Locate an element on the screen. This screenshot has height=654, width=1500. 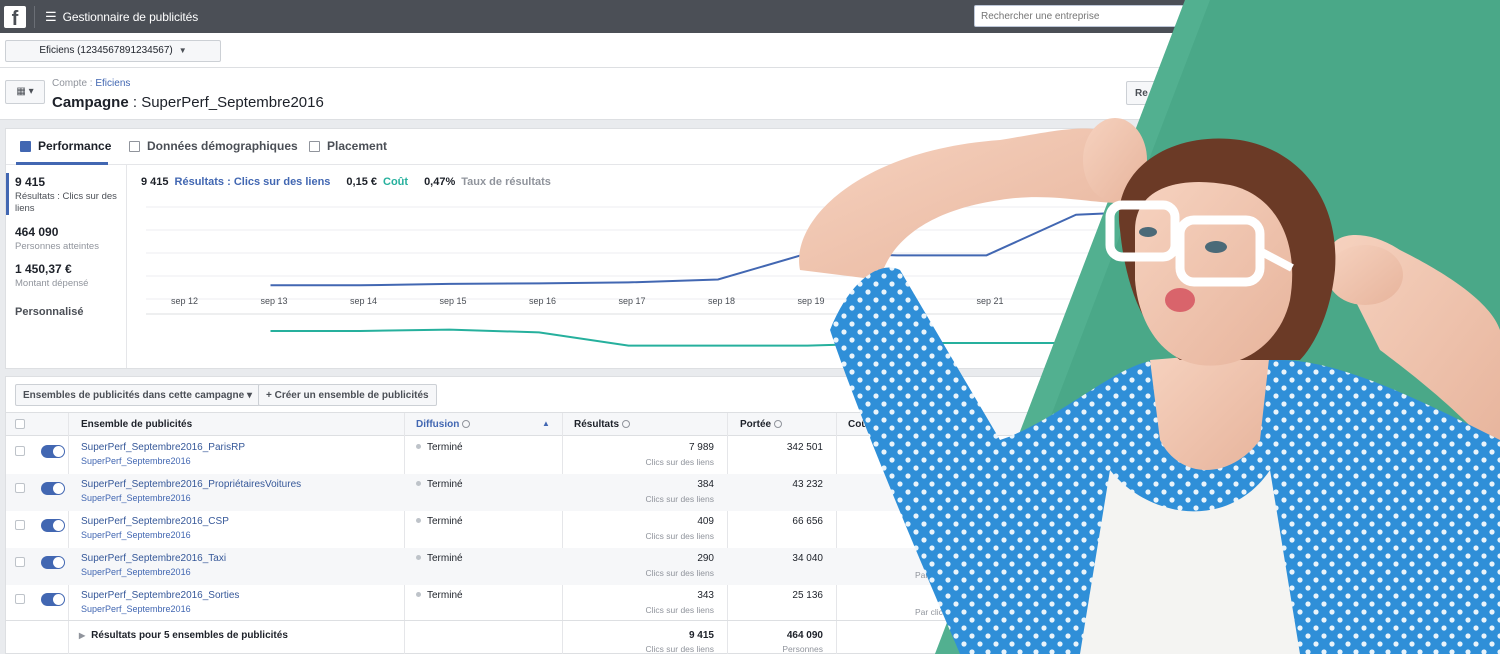
results-series-line is located at coordinates (718, 248).